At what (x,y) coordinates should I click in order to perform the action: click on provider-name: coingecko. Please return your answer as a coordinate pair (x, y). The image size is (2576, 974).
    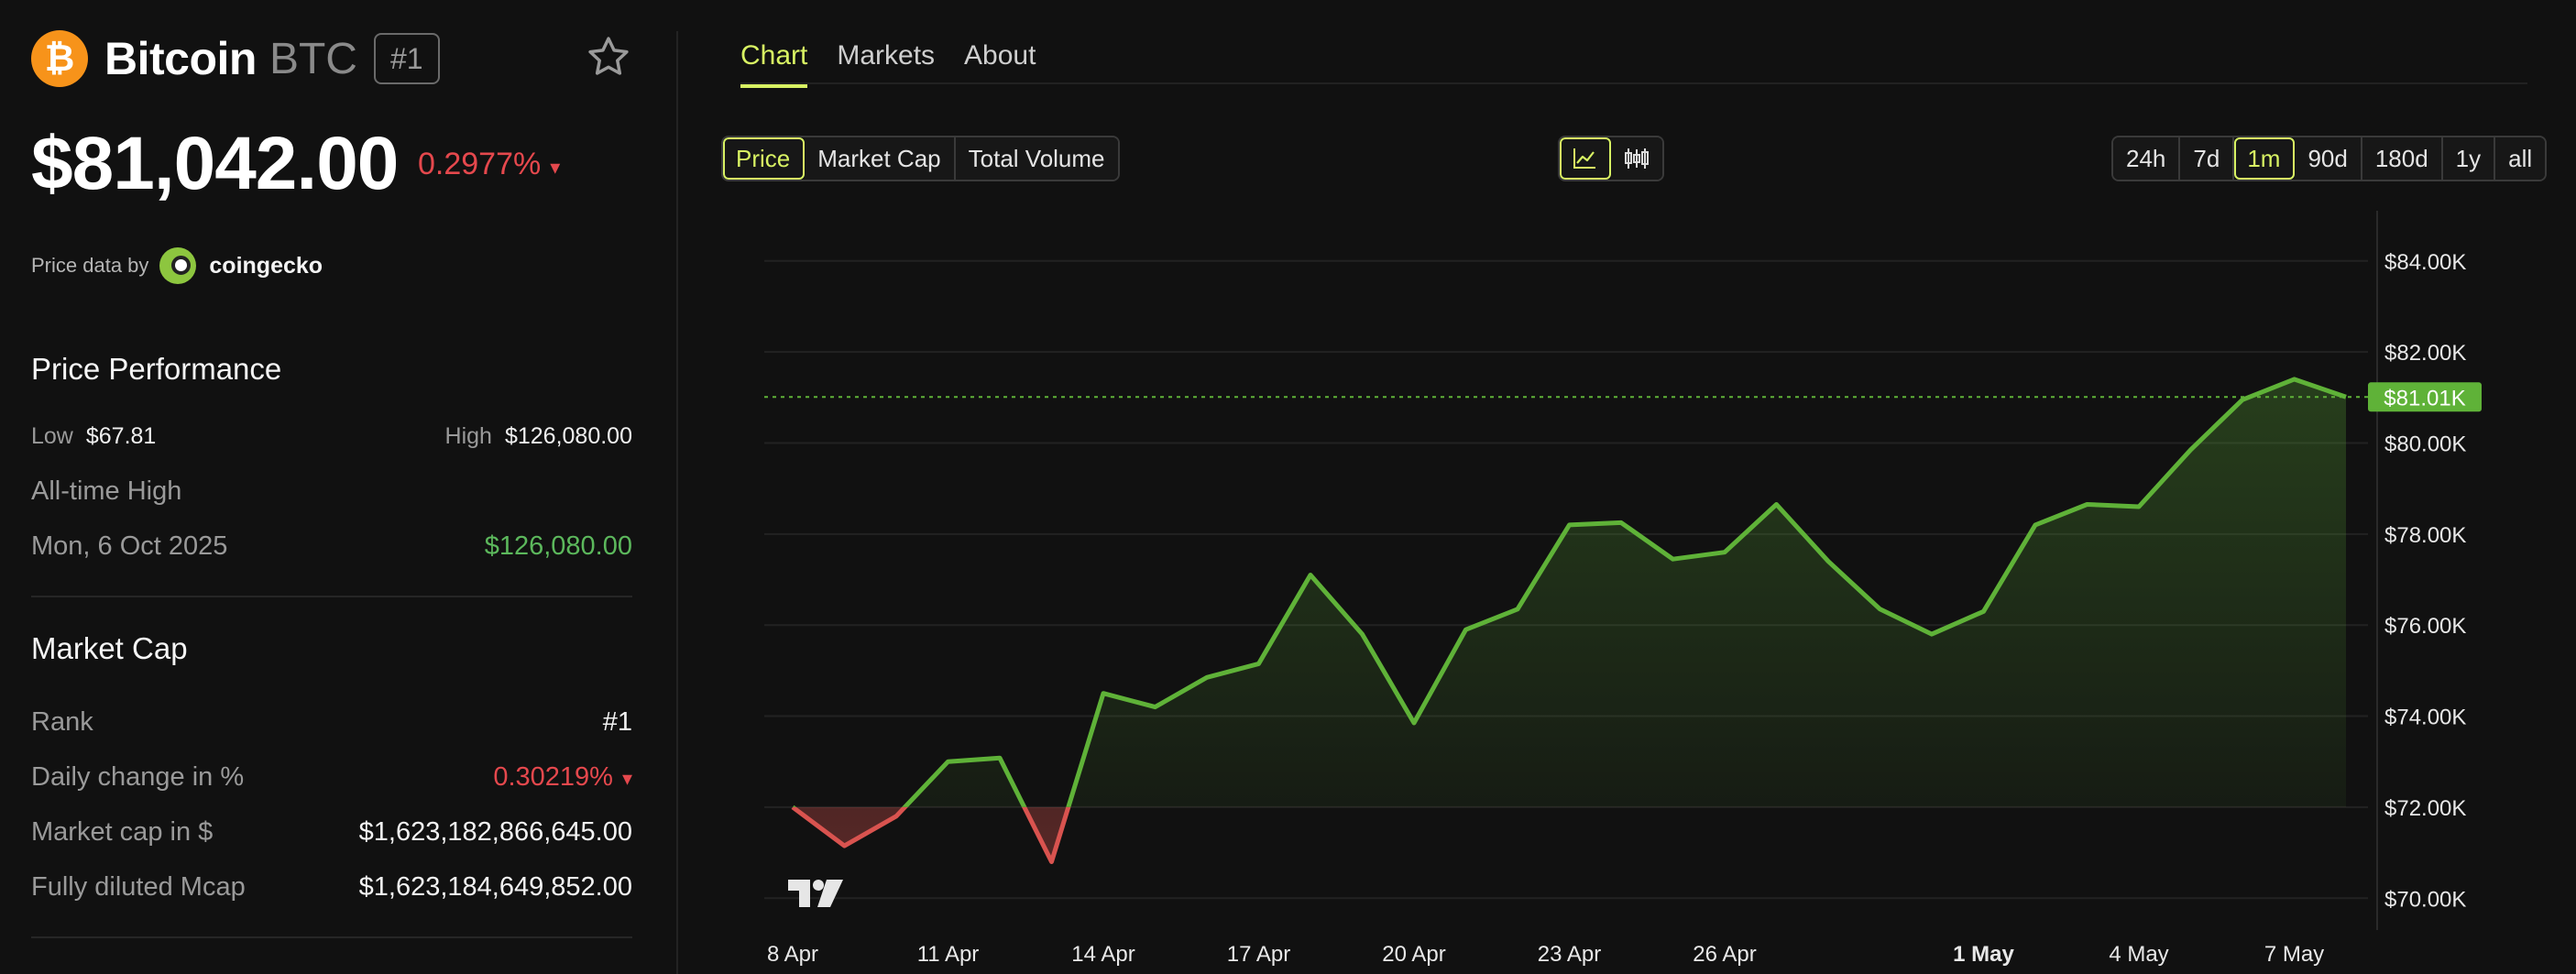
    Looking at the image, I should click on (266, 266).